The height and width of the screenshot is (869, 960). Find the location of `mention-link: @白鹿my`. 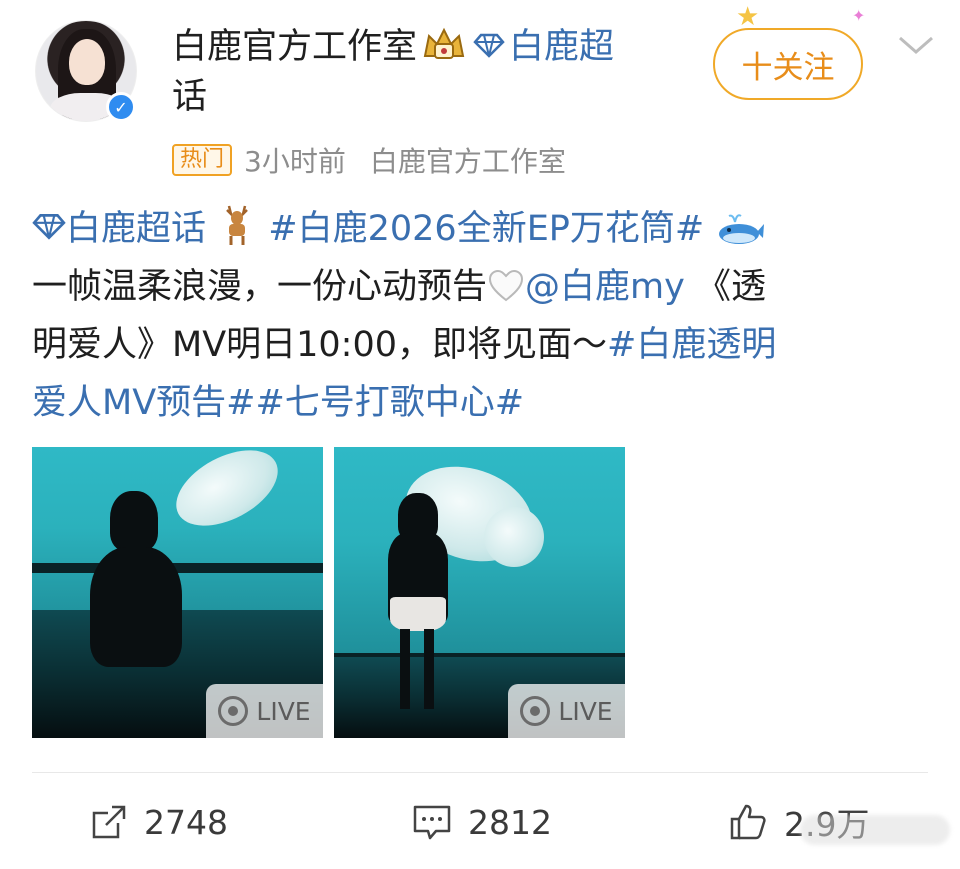

mention-link: @白鹿my is located at coordinates (605, 287).